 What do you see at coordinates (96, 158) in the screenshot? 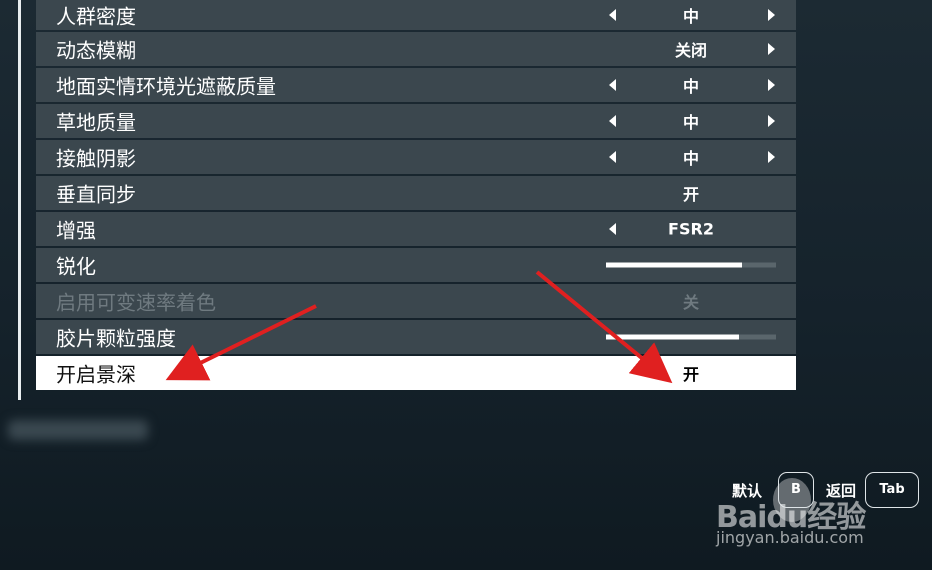
I see `setting-label: 接触阴影` at bounding box center [96, 158].